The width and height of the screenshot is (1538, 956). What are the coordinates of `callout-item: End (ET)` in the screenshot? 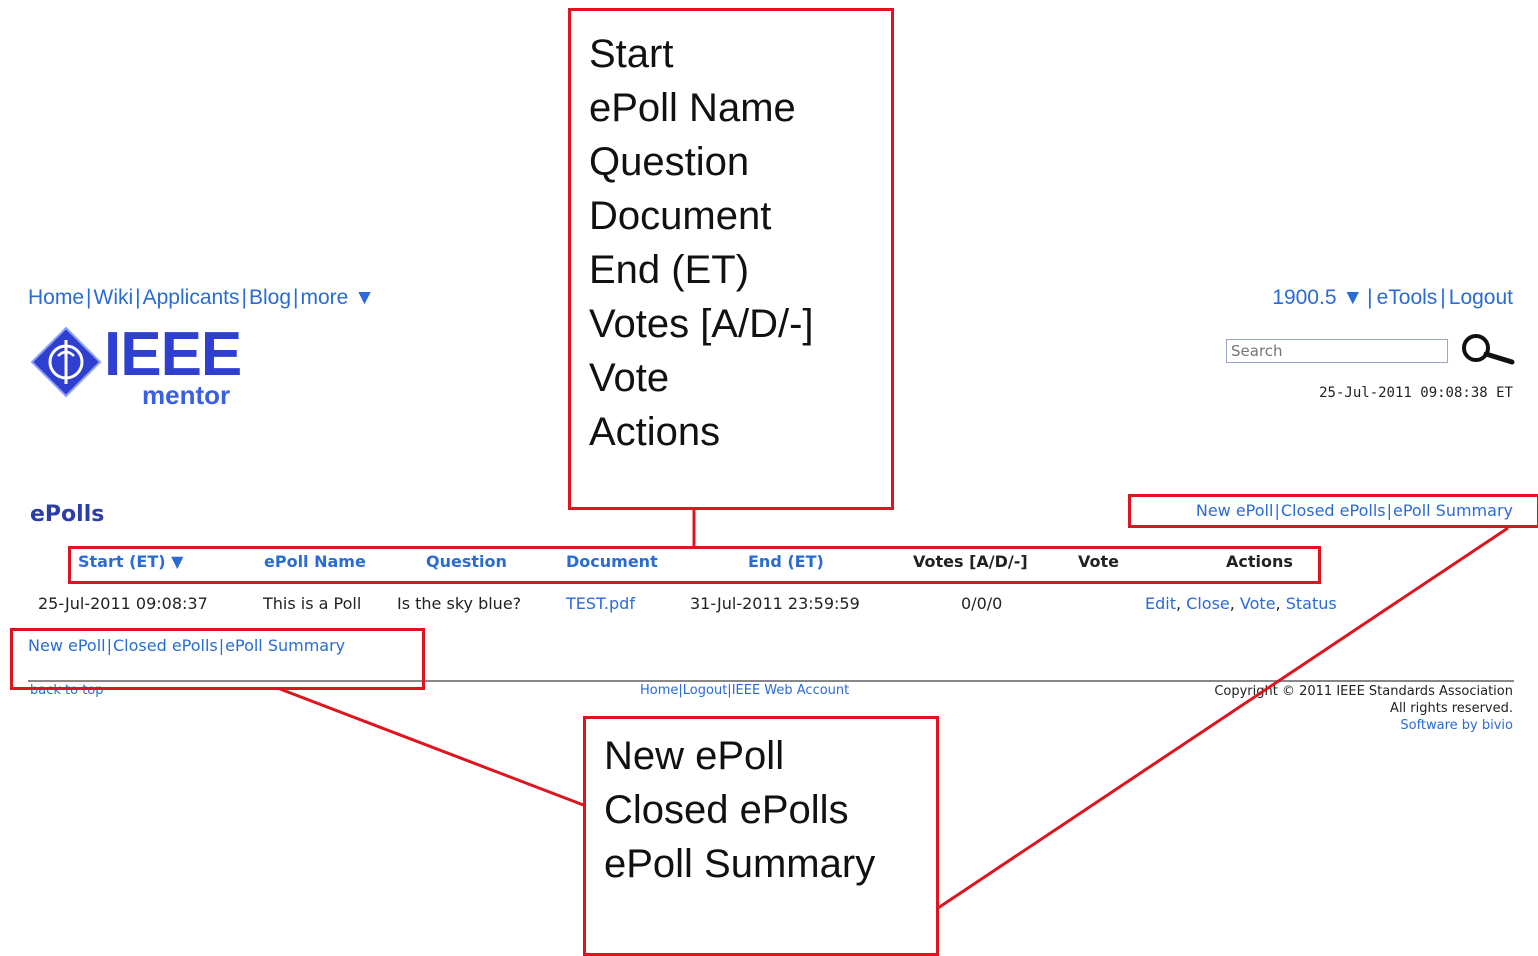 It's located at (669, 270).